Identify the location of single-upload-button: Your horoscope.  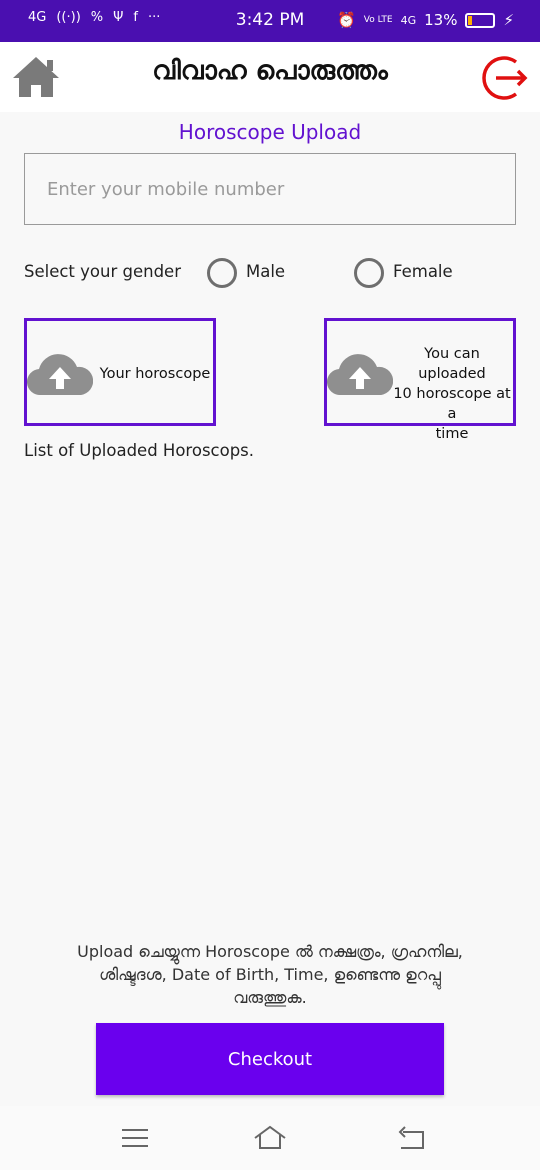
(120, 372).